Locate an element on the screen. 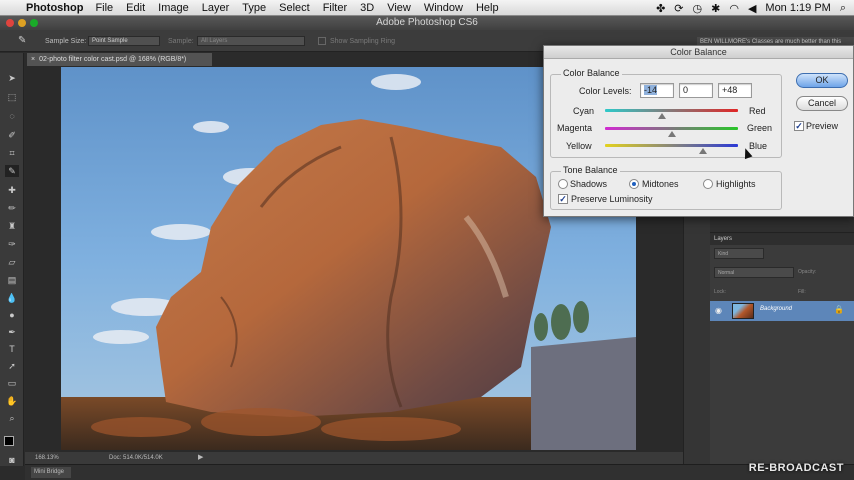  pen-tool-icon: ✒ is located at coordinates (12, 332).